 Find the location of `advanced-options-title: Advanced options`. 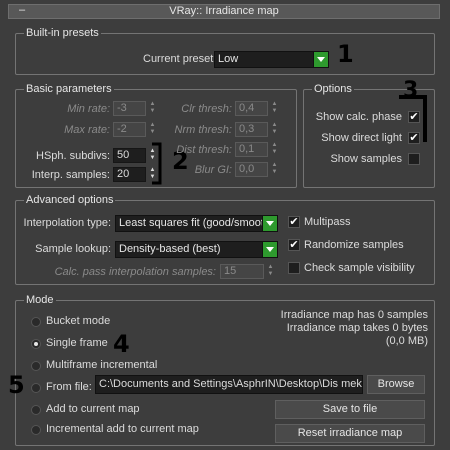

advanced-options-title: Advanced options is located at coordinates (70, 200).